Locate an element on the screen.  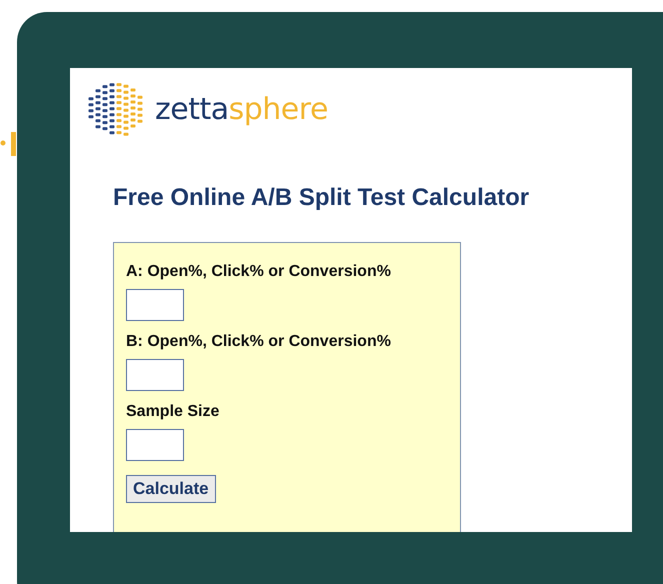
calculate-button: Calculate is located at coordinates (171, 489).